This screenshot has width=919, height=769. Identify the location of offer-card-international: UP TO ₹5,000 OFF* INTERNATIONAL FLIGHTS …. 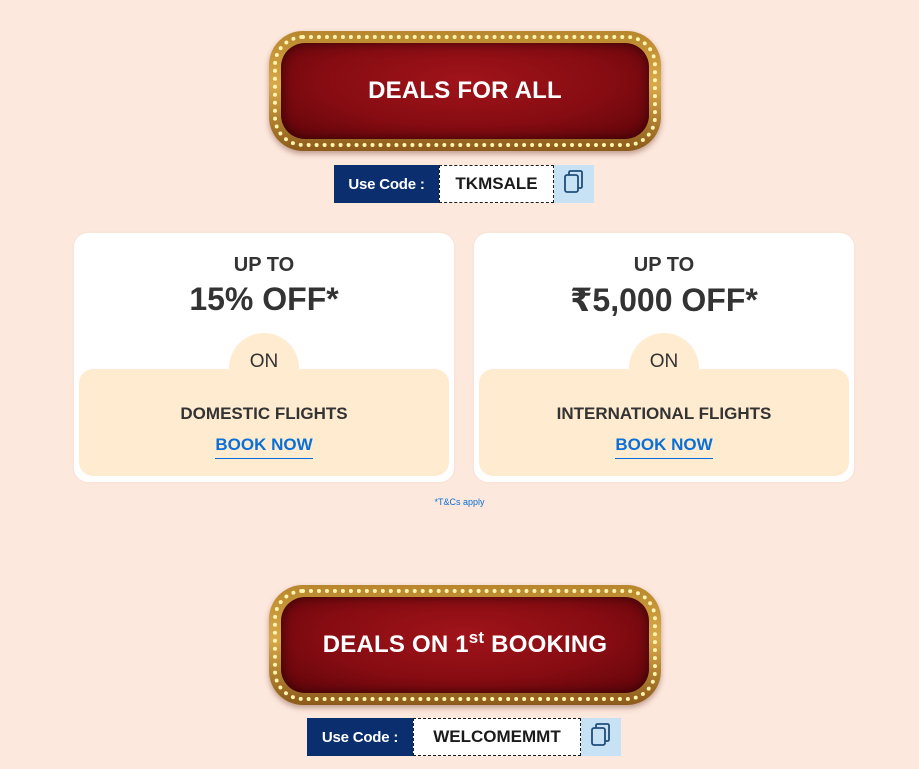
(664, 357).